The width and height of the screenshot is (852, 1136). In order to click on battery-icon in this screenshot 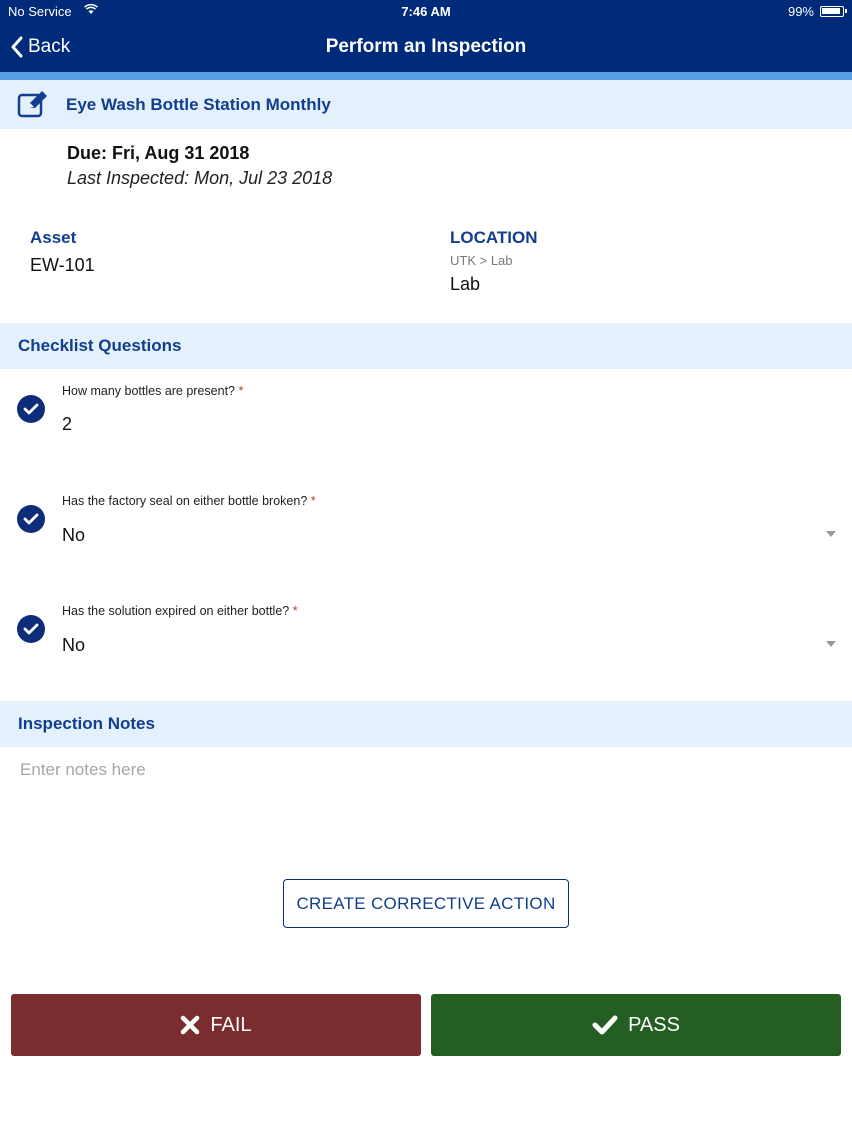, I will do `click(833, 11)`.